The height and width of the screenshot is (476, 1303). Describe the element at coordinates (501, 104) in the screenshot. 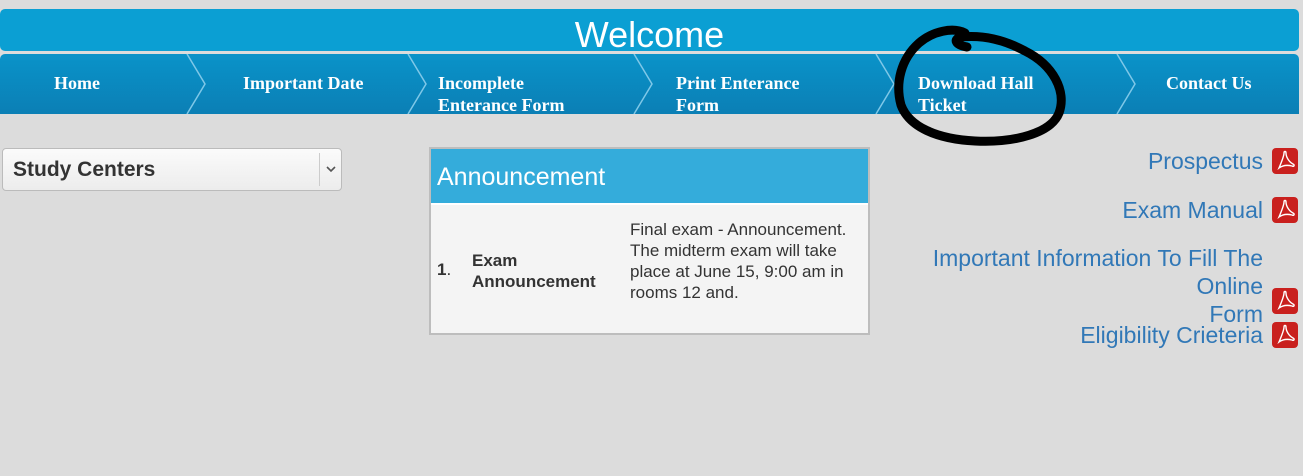

I see `nav-incomplete-form-line2: Enterance Form` at that location.